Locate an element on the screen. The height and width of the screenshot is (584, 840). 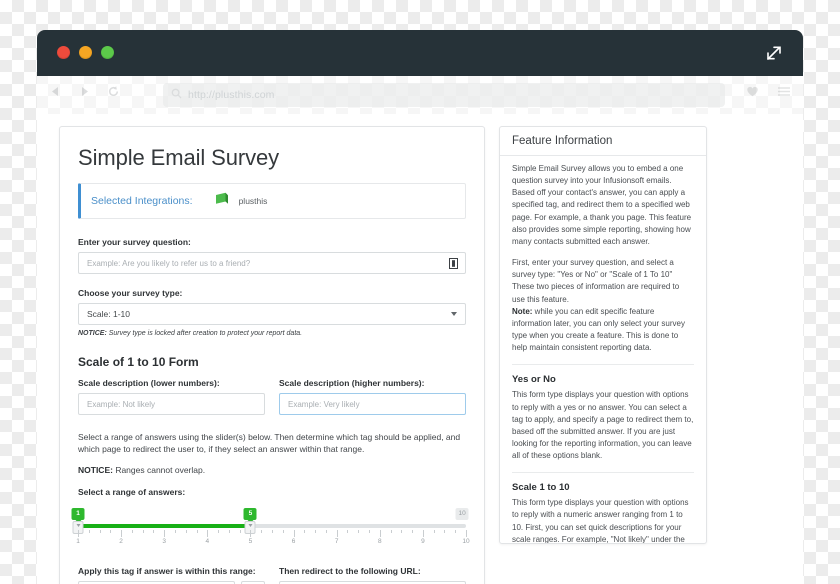
slider-tick-label: 10 is located at coordinates (466, 541).